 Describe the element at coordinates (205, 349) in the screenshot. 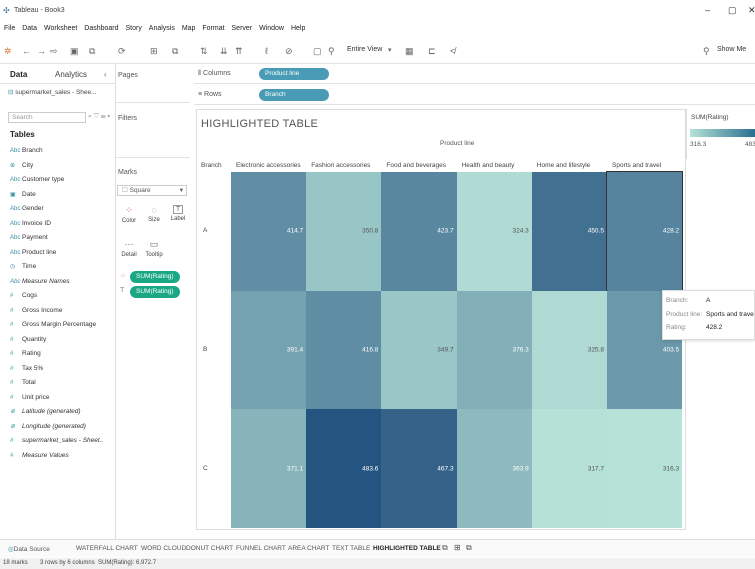

I see `row-header: B` at that location.